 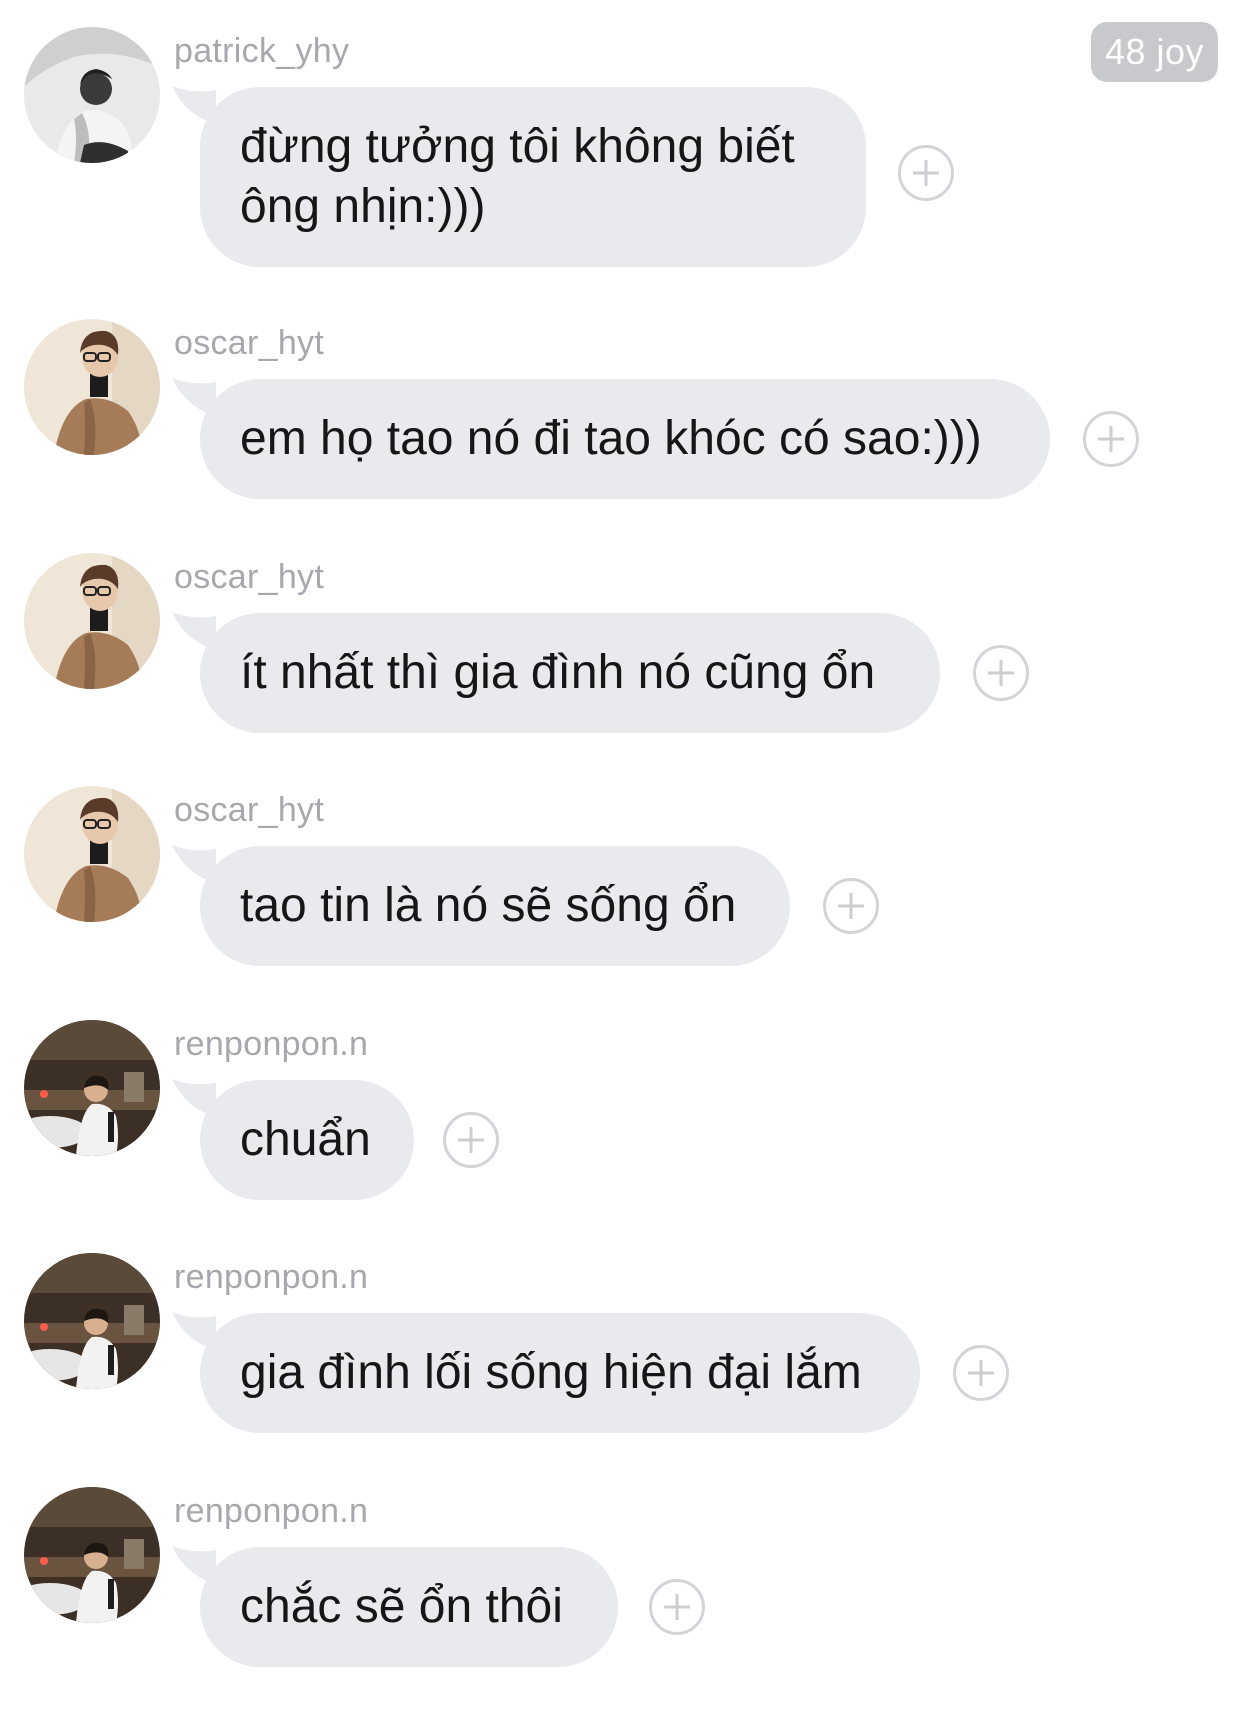 What do you see at coordinates (1154, 52) in the screenshot?
I see `reaction-count-badge: 48 joy` at bounding box center [1154, 52].